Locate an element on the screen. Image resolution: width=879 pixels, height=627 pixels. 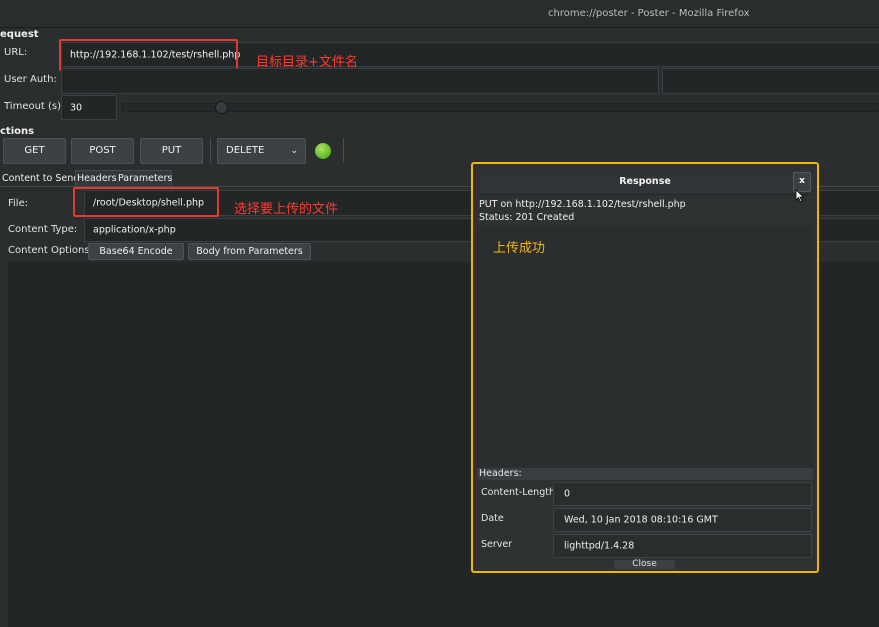
content-options-label: Content Options: is located at coordinates (50, 250).